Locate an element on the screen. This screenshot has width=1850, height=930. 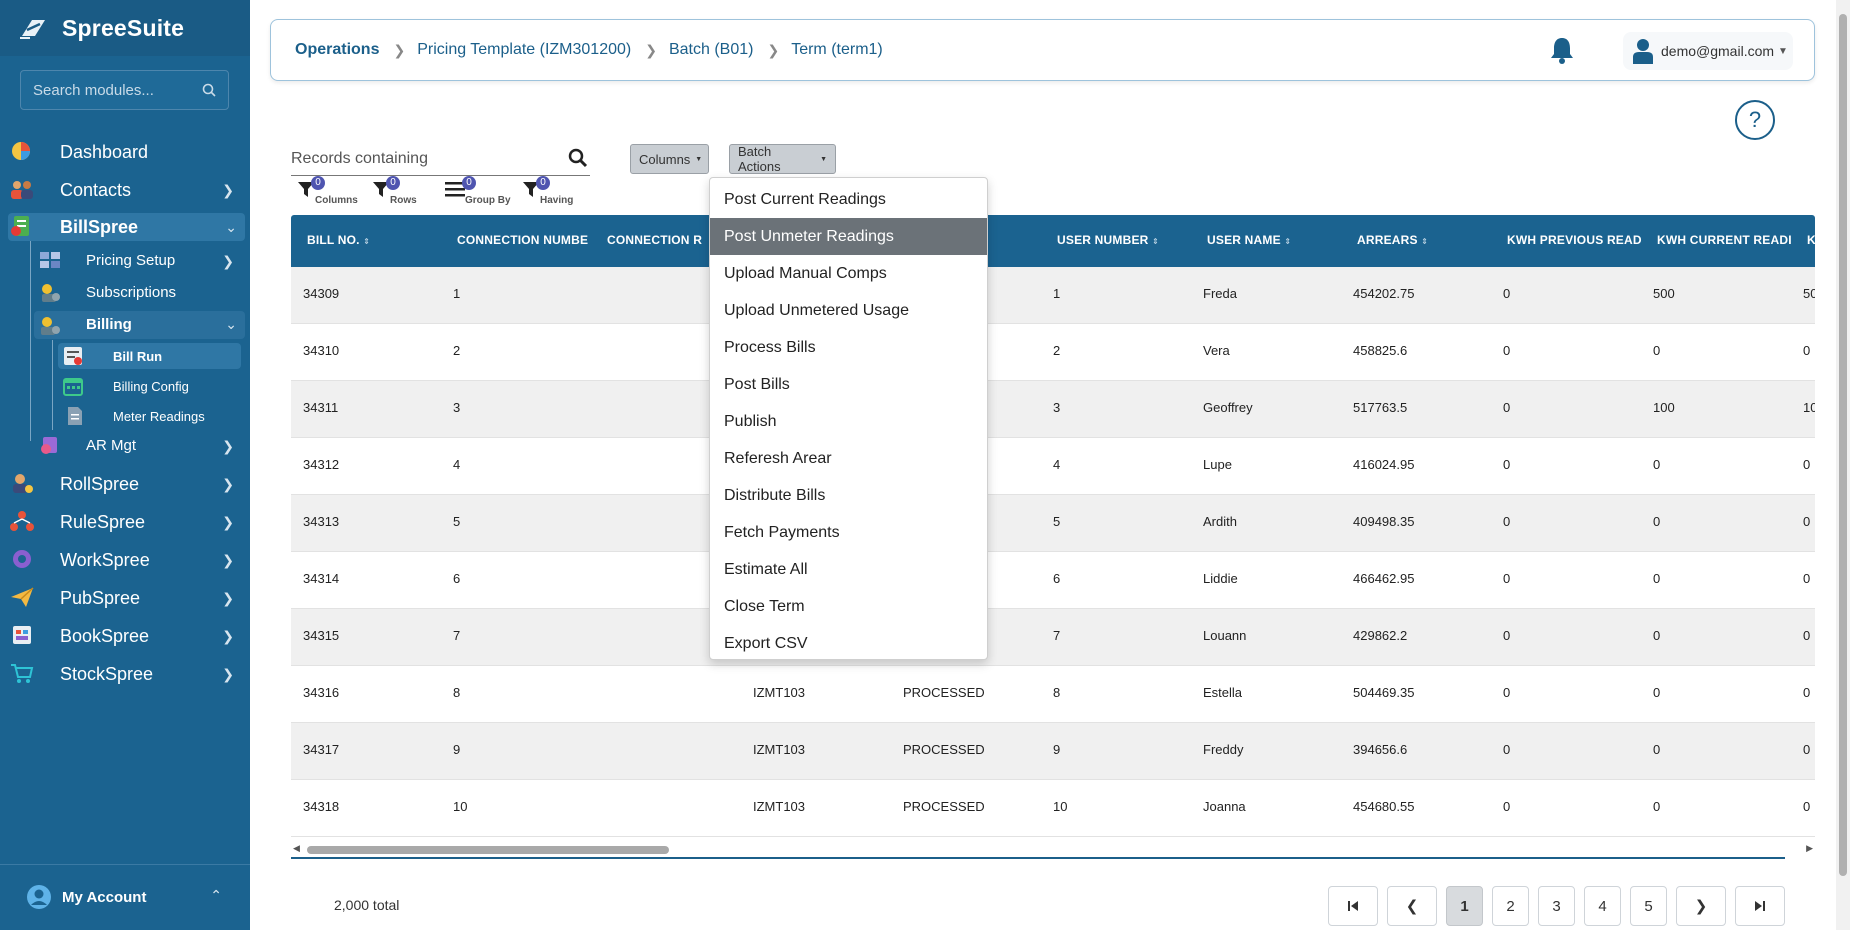
filter-columns: 0 Columns is located at coordinates (327, 191).